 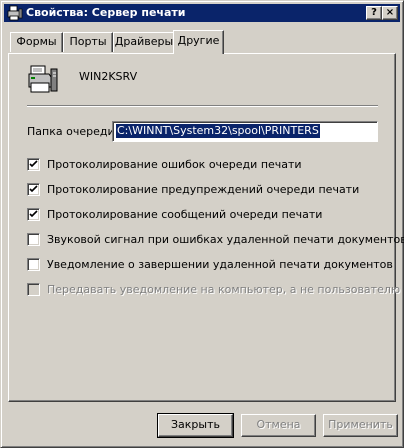 I want to click on spool-folder-value: C:\WINNT\System32\spool\PRINTERS, so click(x=218, y=131).